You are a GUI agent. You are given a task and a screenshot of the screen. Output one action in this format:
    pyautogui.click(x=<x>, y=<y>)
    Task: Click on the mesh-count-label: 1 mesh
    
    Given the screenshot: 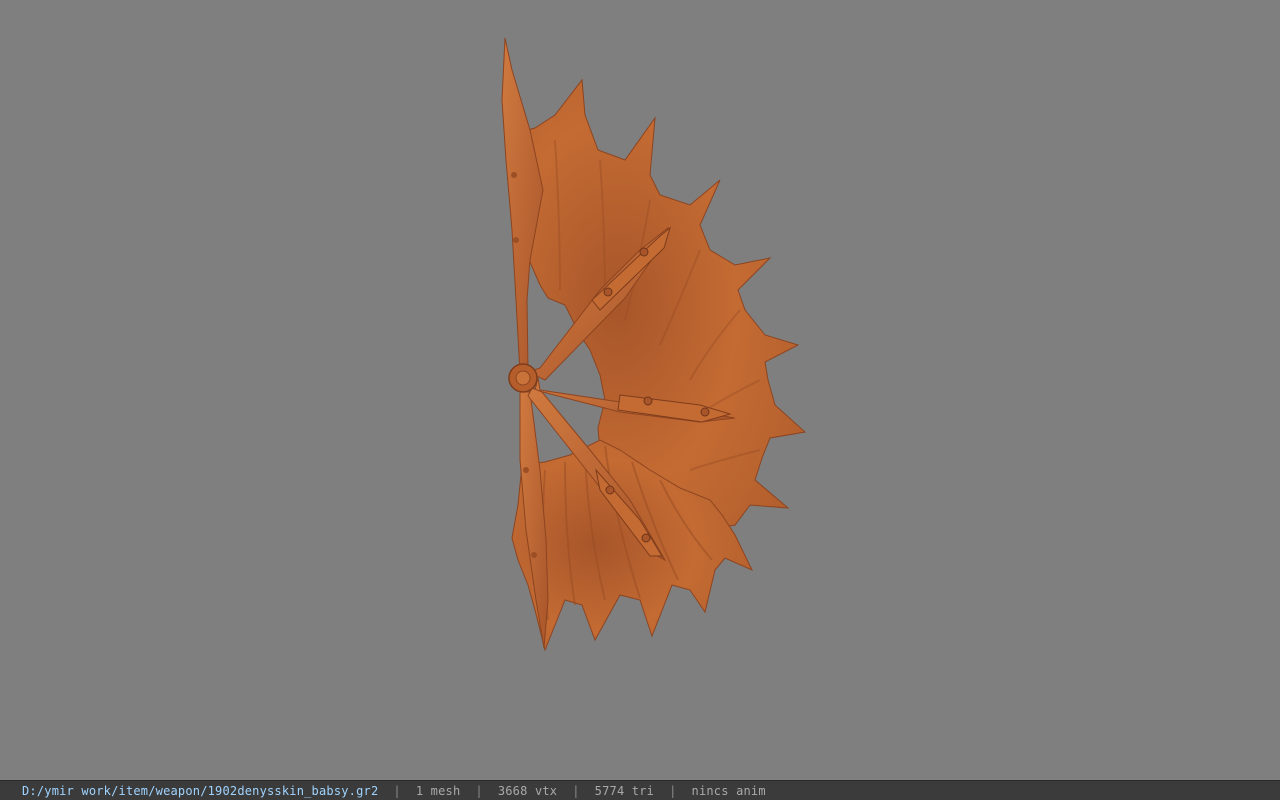 What is the action you would take?
    pyautogui.click(x=438, y=790)
    